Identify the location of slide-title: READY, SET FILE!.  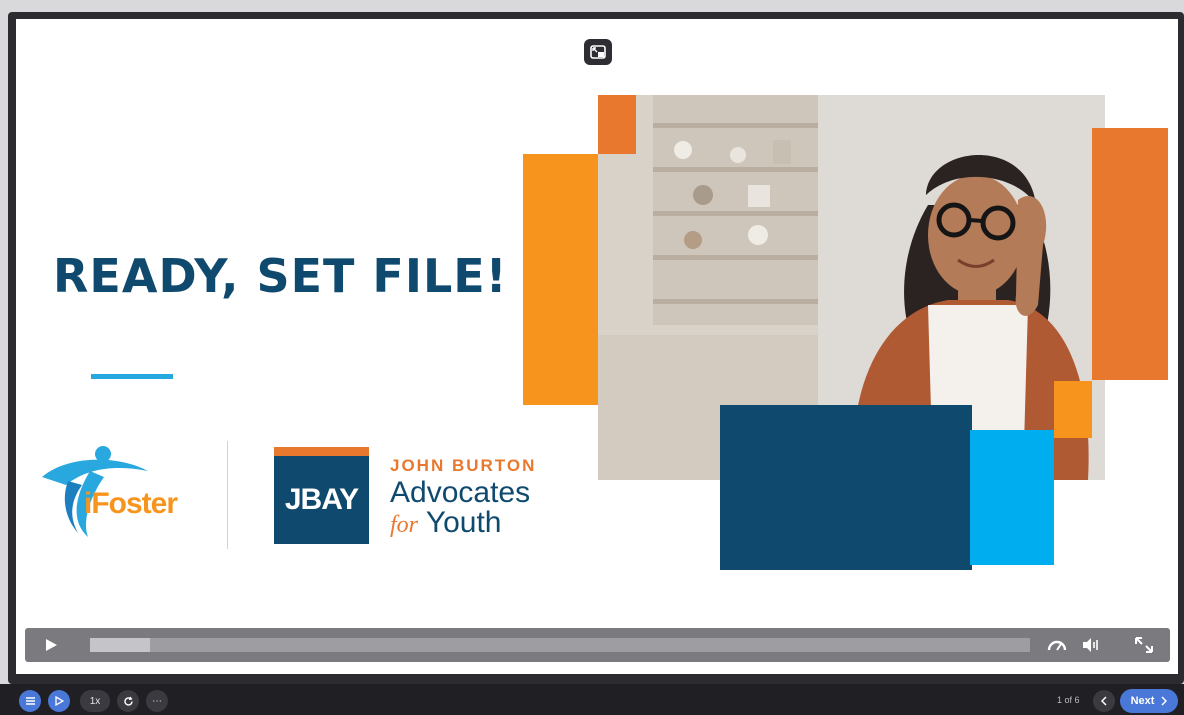
(280, 276).